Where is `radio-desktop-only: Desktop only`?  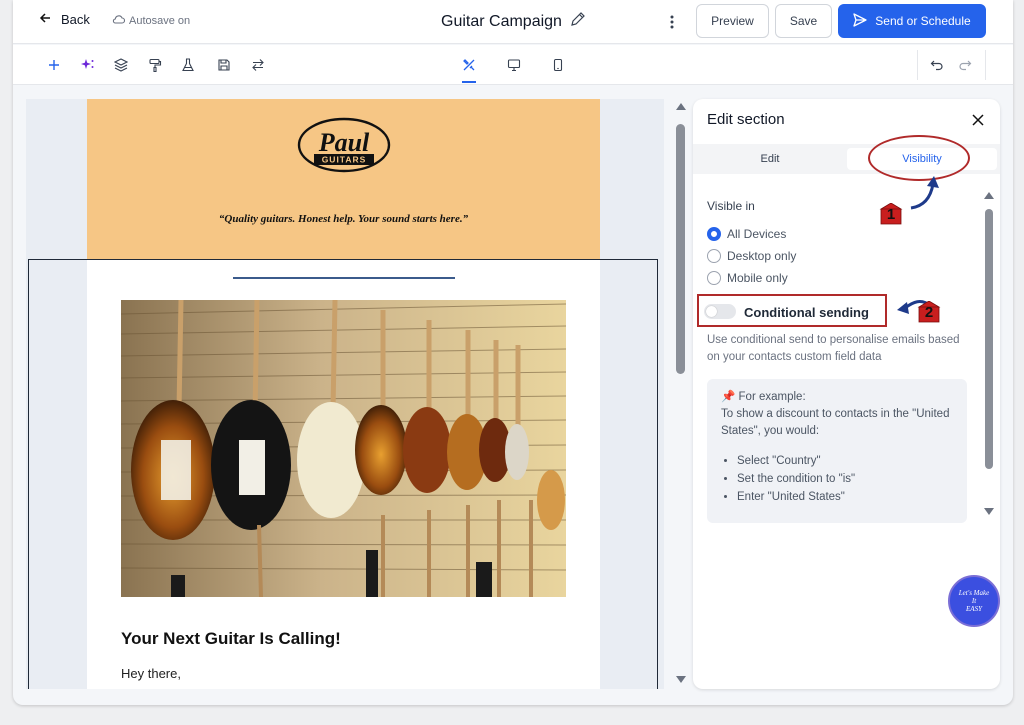
radio-desktop-only: Desktop only is located at coordinates (751, 256).